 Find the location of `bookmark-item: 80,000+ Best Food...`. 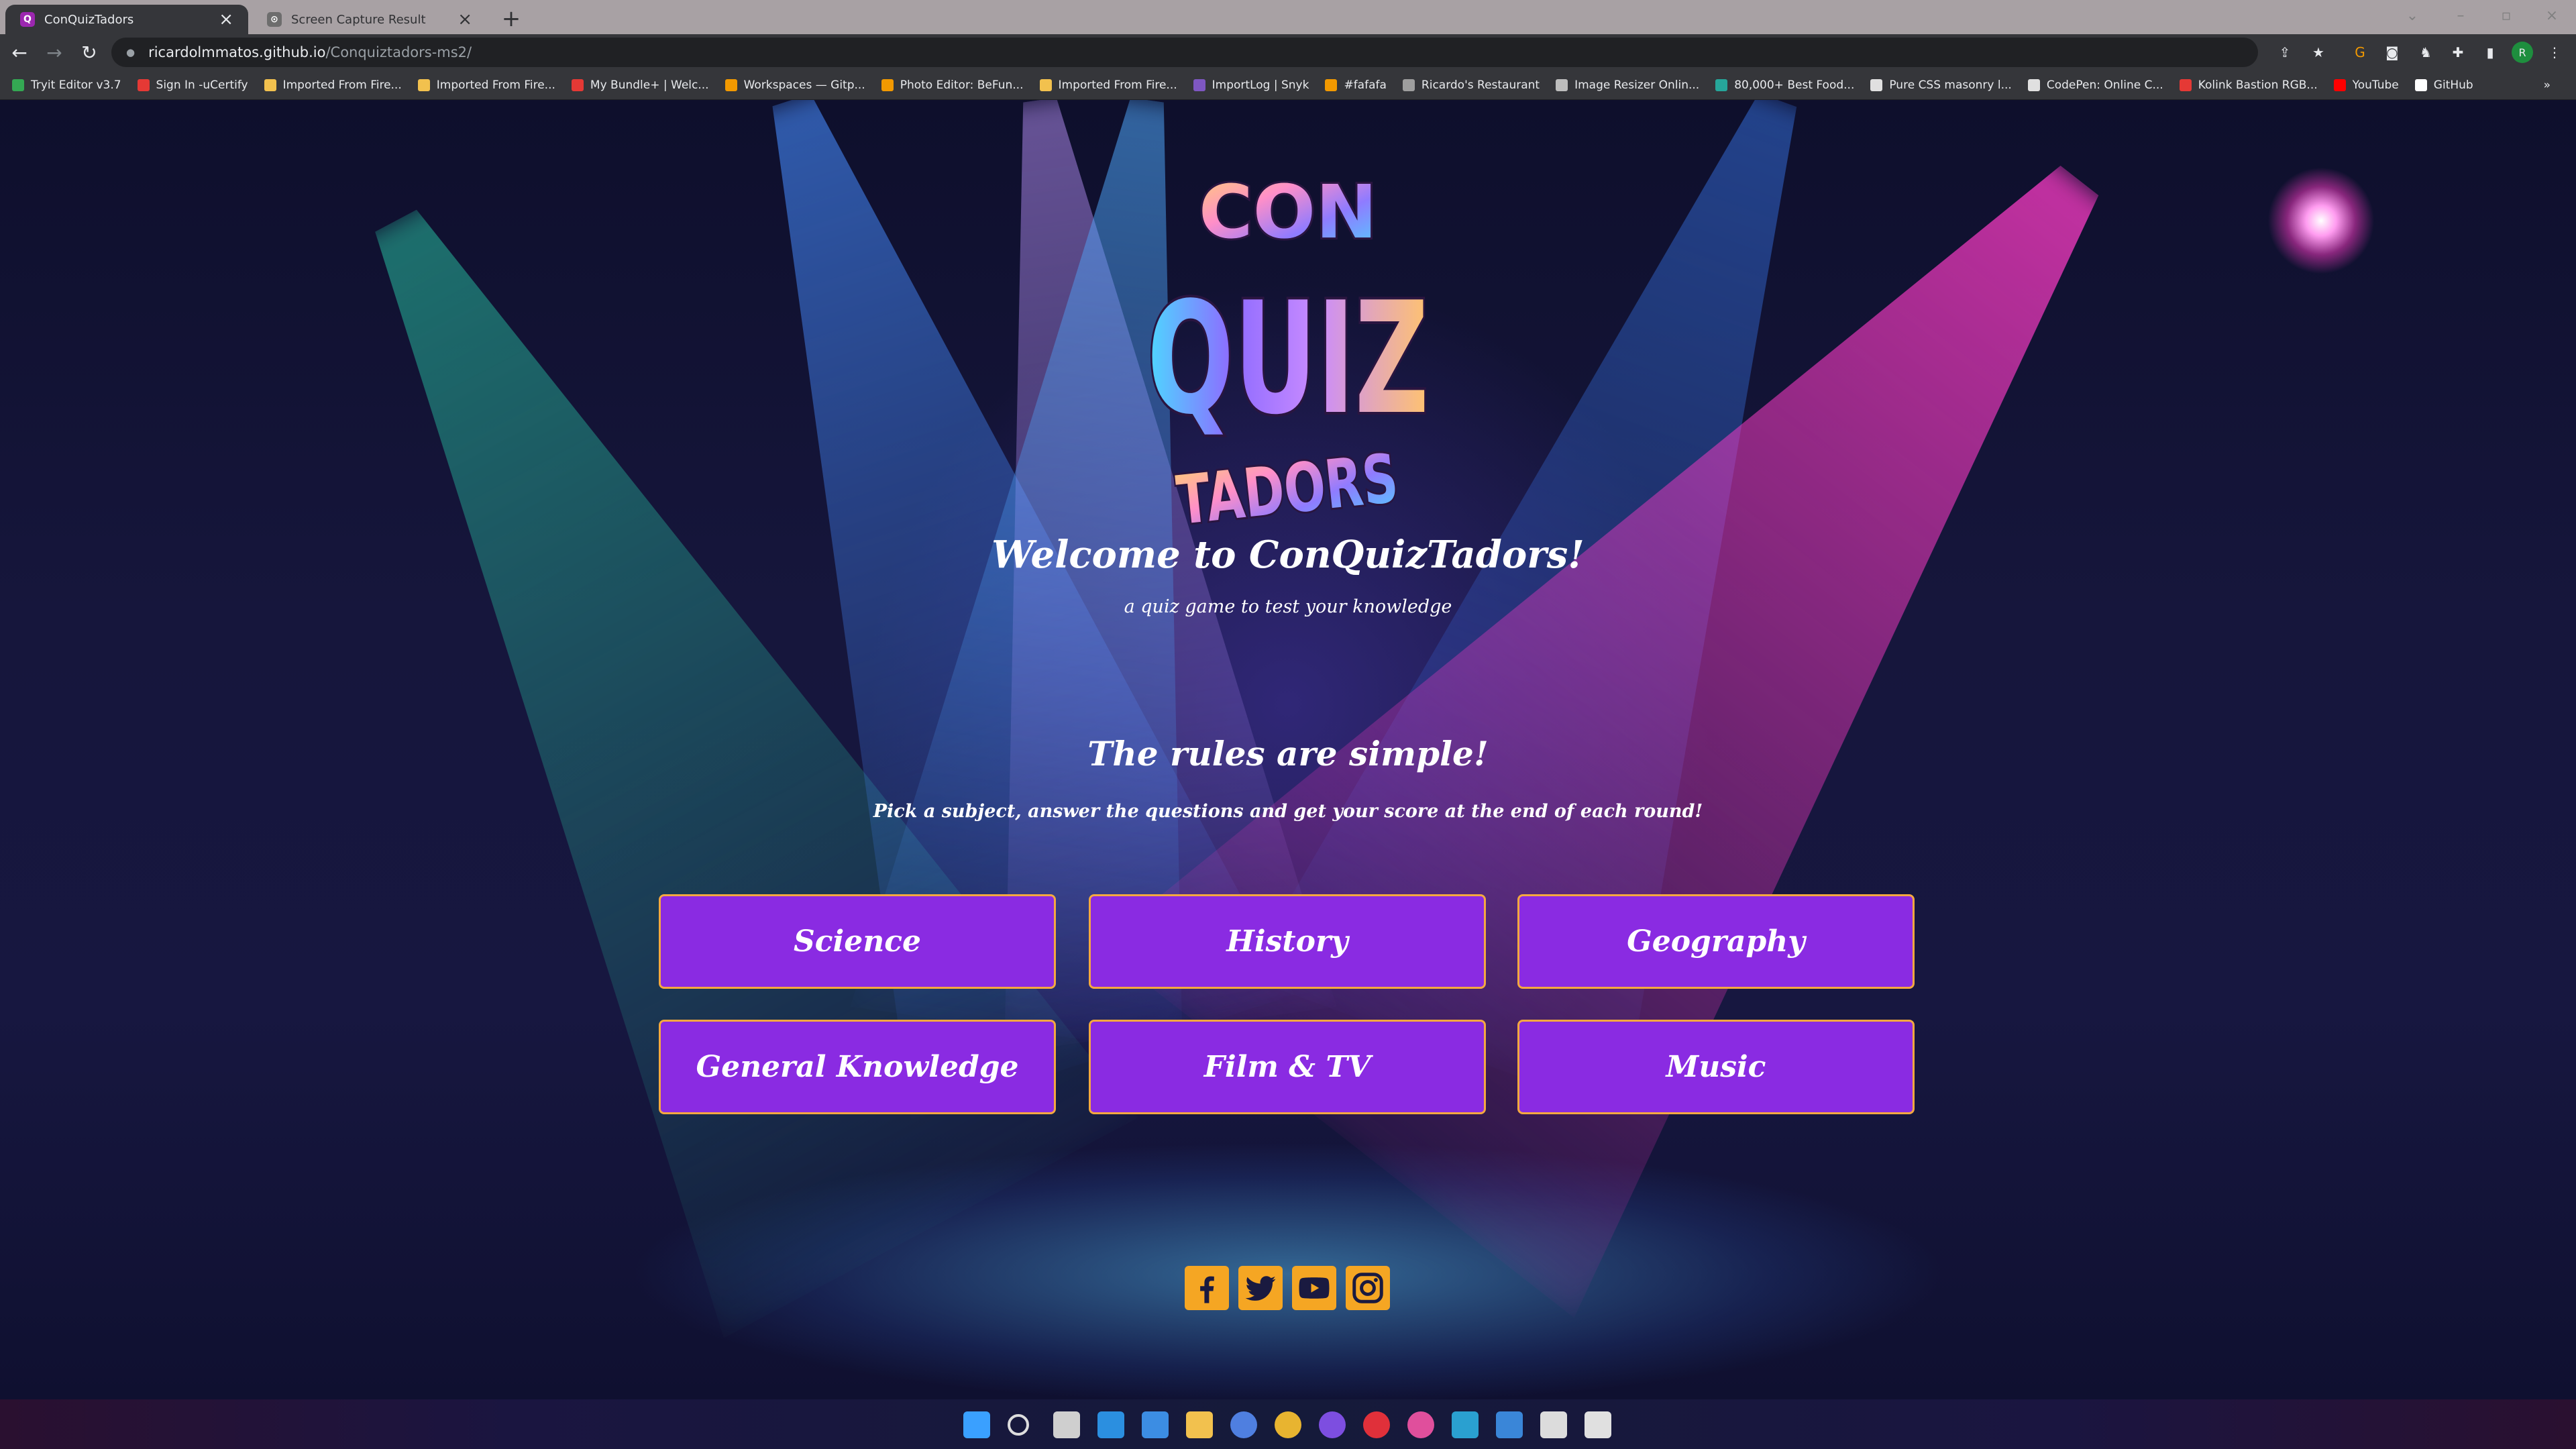

bookmark-item: 80,000+ Best Food... is located at coordinates (1784, 85).